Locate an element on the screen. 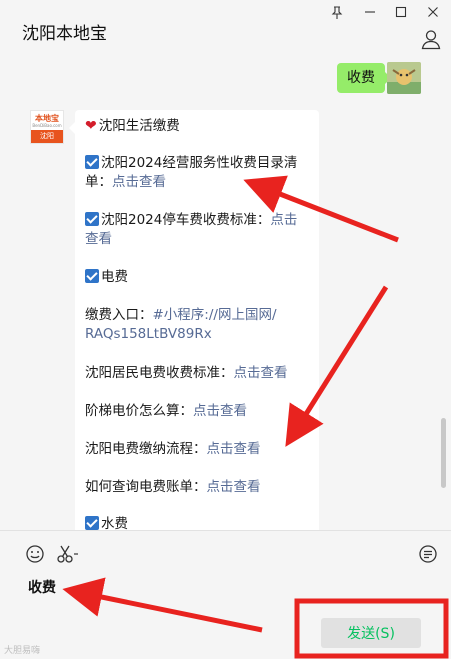  outgoing-message: 收费 is located at coordinates (364, 78).